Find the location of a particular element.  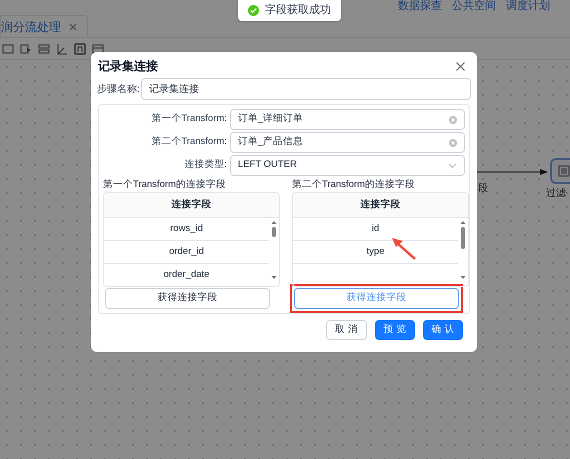

chart-icon is located at coordinates (62, 48).